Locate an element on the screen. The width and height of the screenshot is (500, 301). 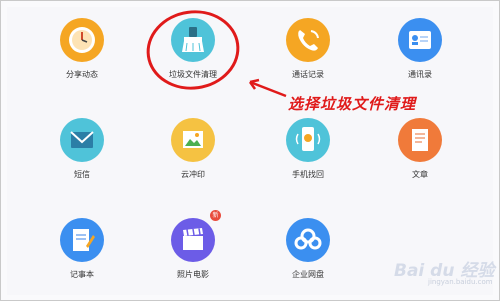
annotation-text: 选择垃圾文件清理 is located at coordinates (352, 104).